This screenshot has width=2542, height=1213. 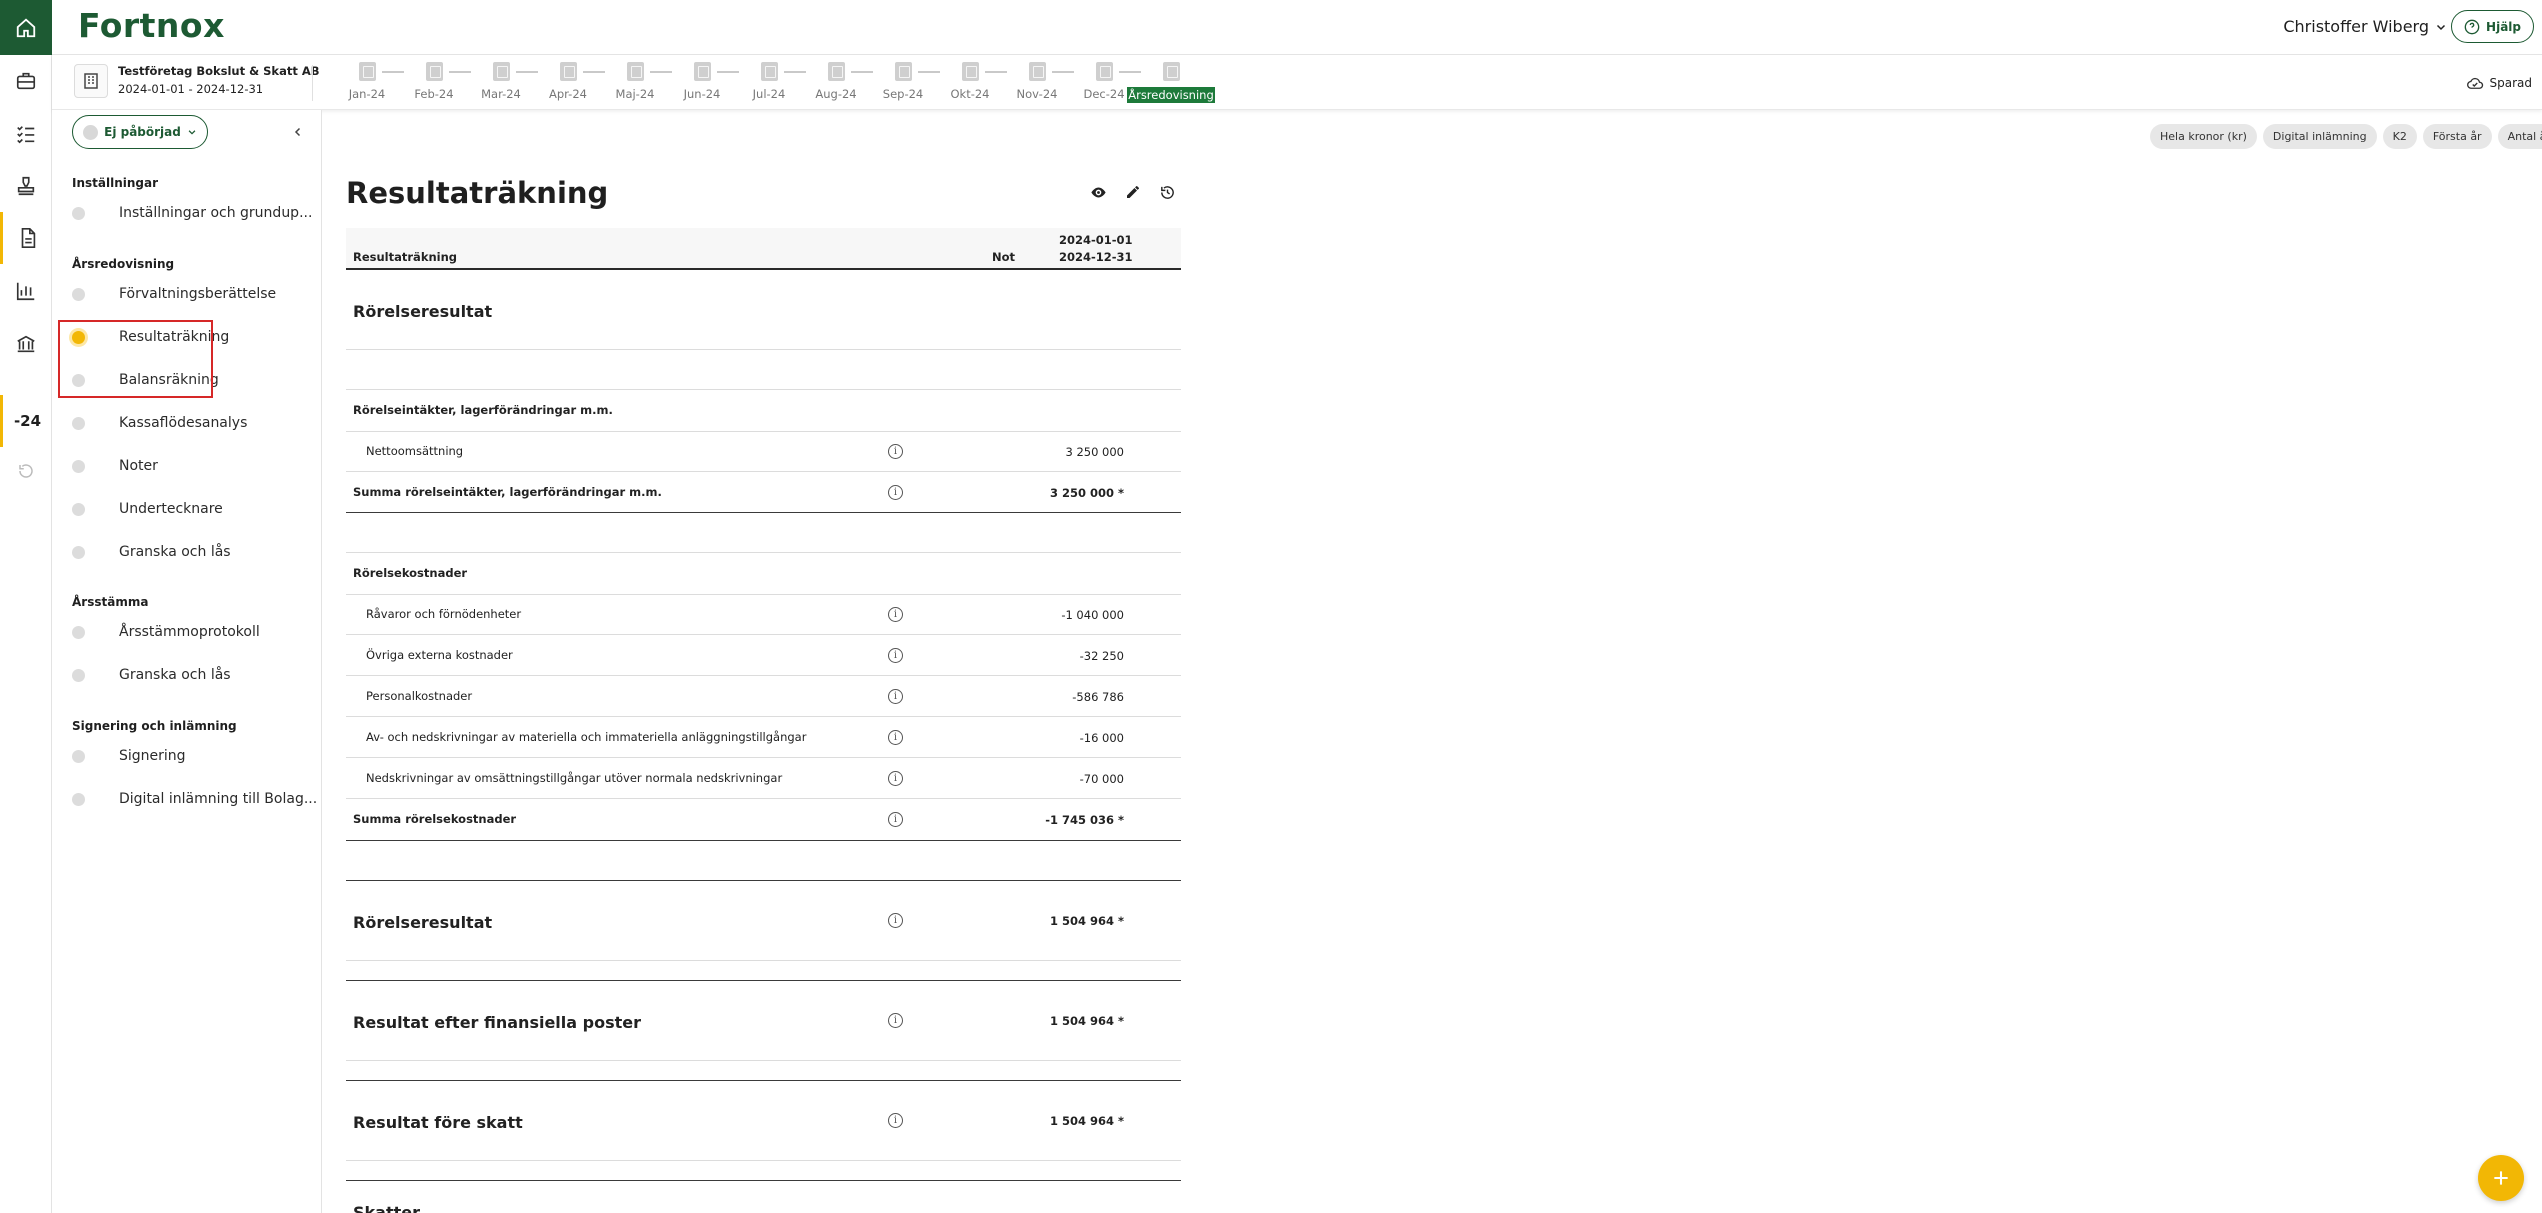 I want to click on period-item: Apr-24, so click(x=571, y=84).